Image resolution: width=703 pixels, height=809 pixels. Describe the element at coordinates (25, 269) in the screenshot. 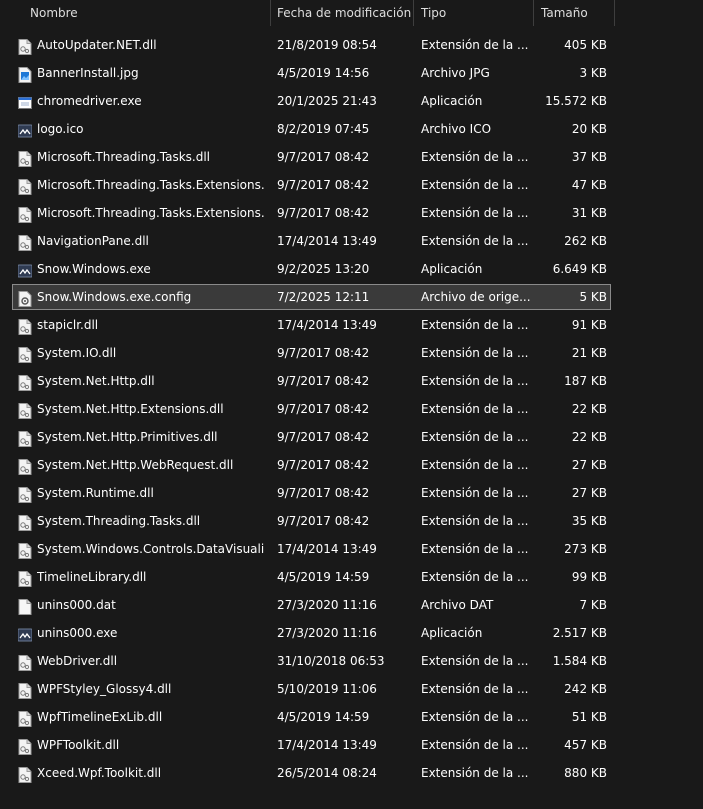

I see `snow-logo-icon` at that location.